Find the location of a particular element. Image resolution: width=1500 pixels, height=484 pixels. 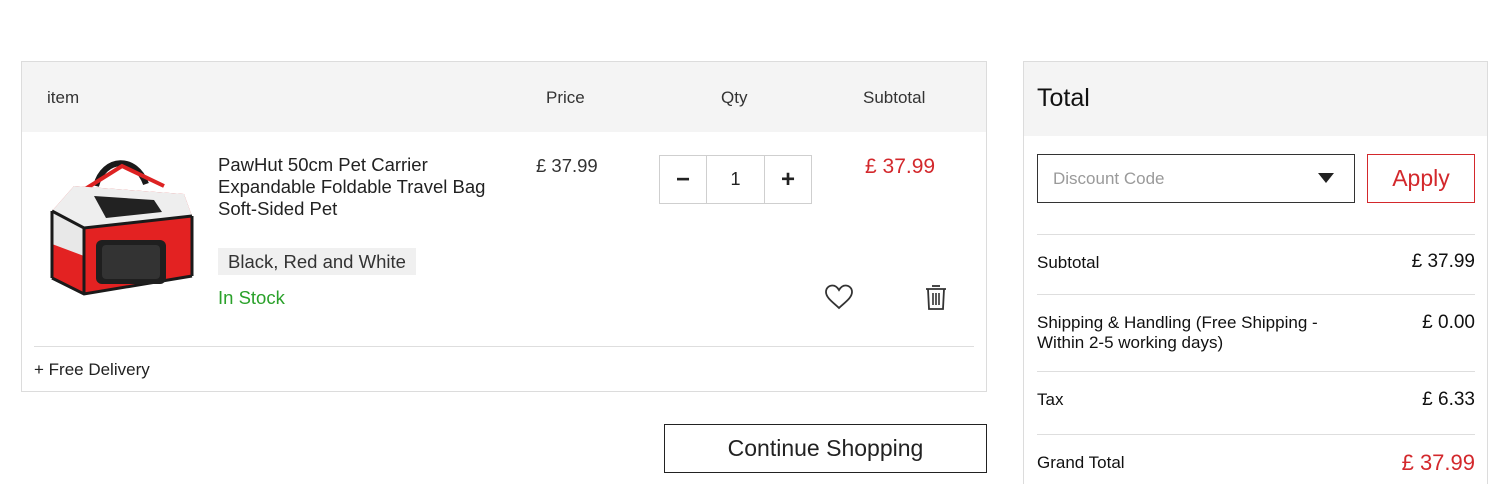

quantity-value: 1 is located at coordinates (735, 179).